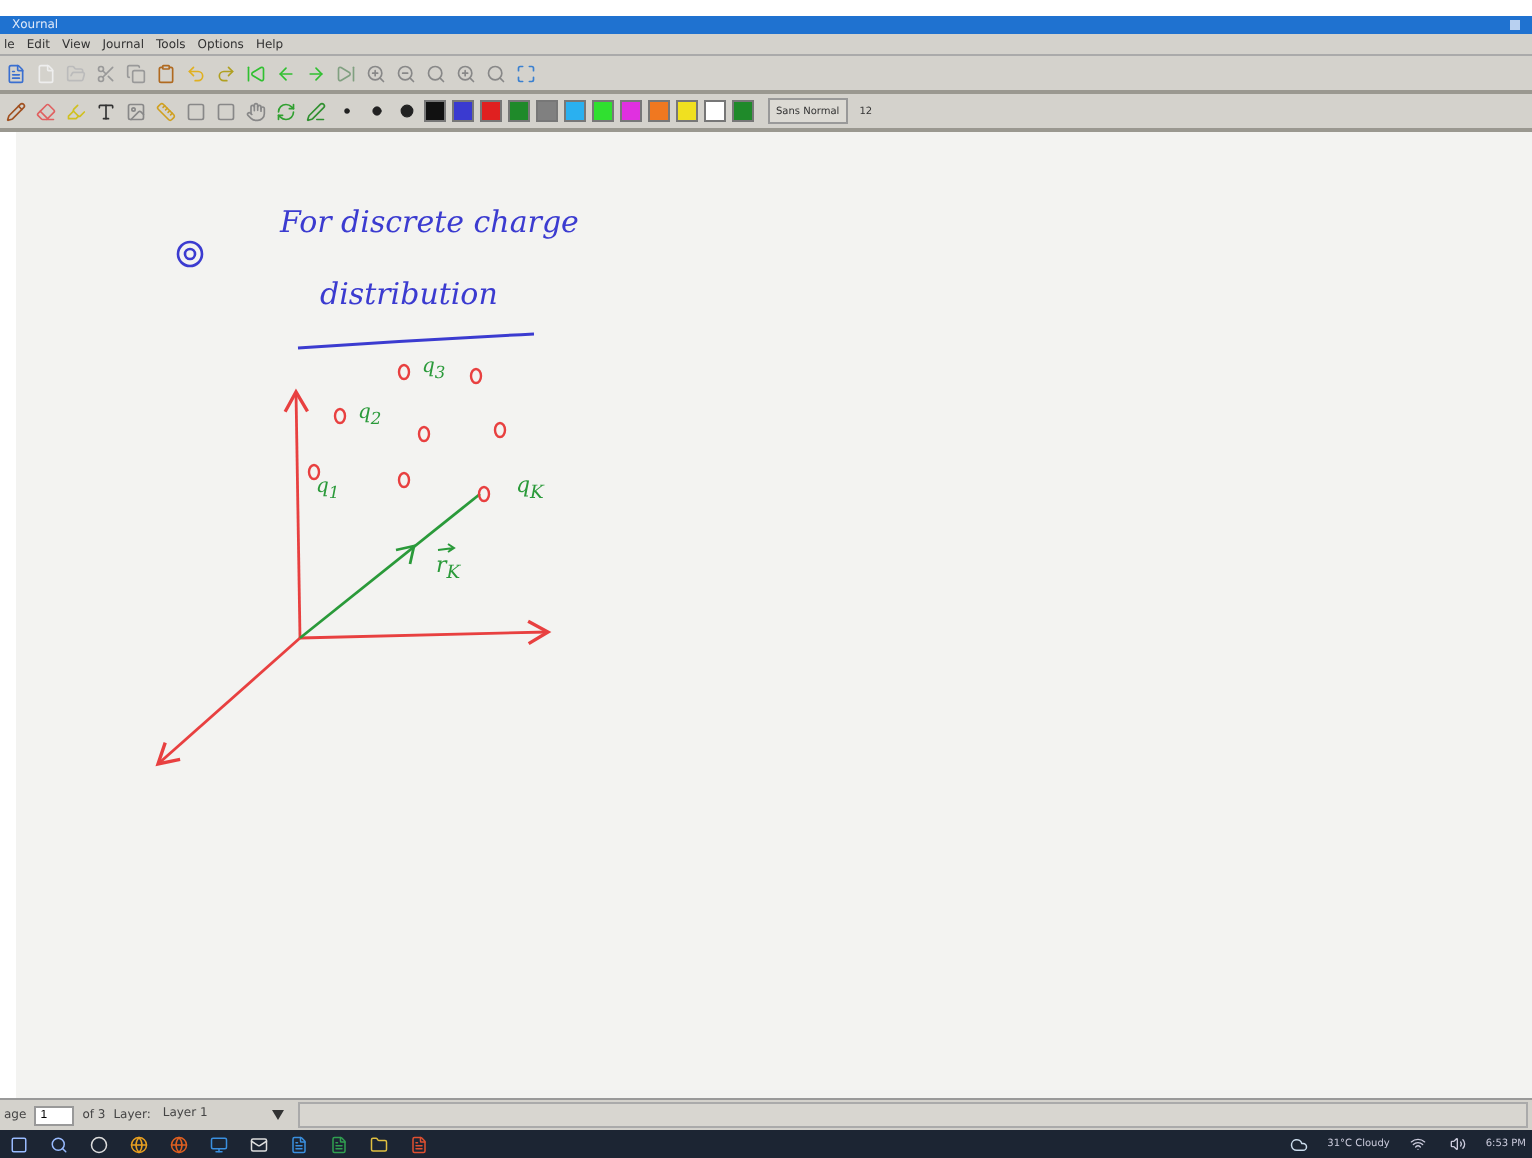 The width and height of the screenshot is (1532, 1158). Describe the element at coordinates (16, 73) in the screenshot. I see `new-document-icon` at that location.